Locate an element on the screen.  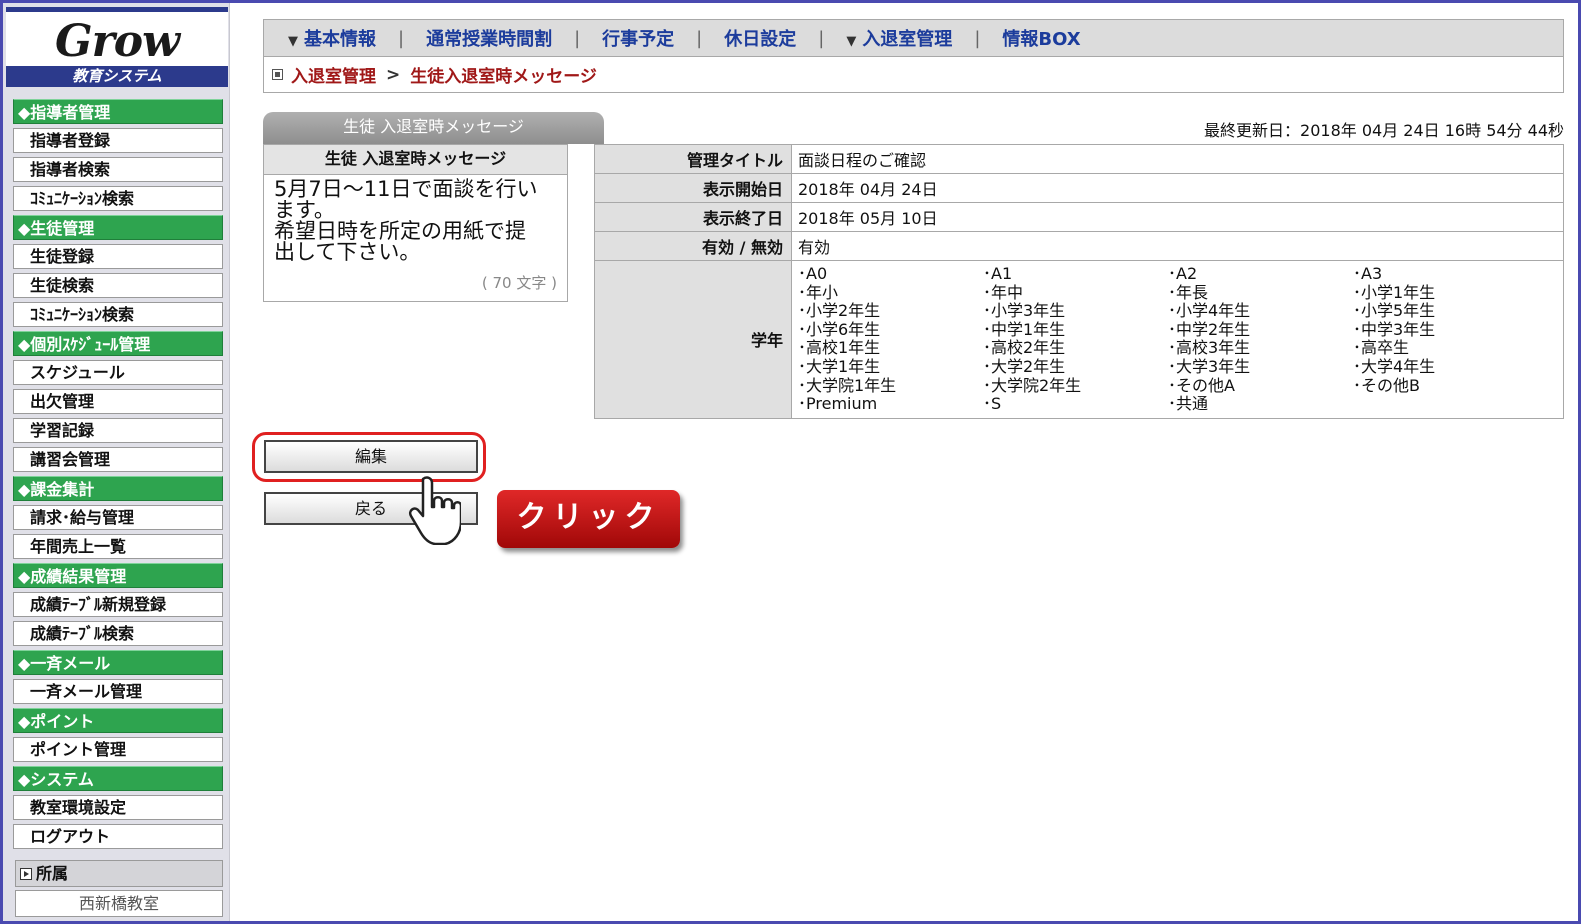
breadcrumb-current: 生徒入退室時メッセージ is located at coordinates (503, 77).